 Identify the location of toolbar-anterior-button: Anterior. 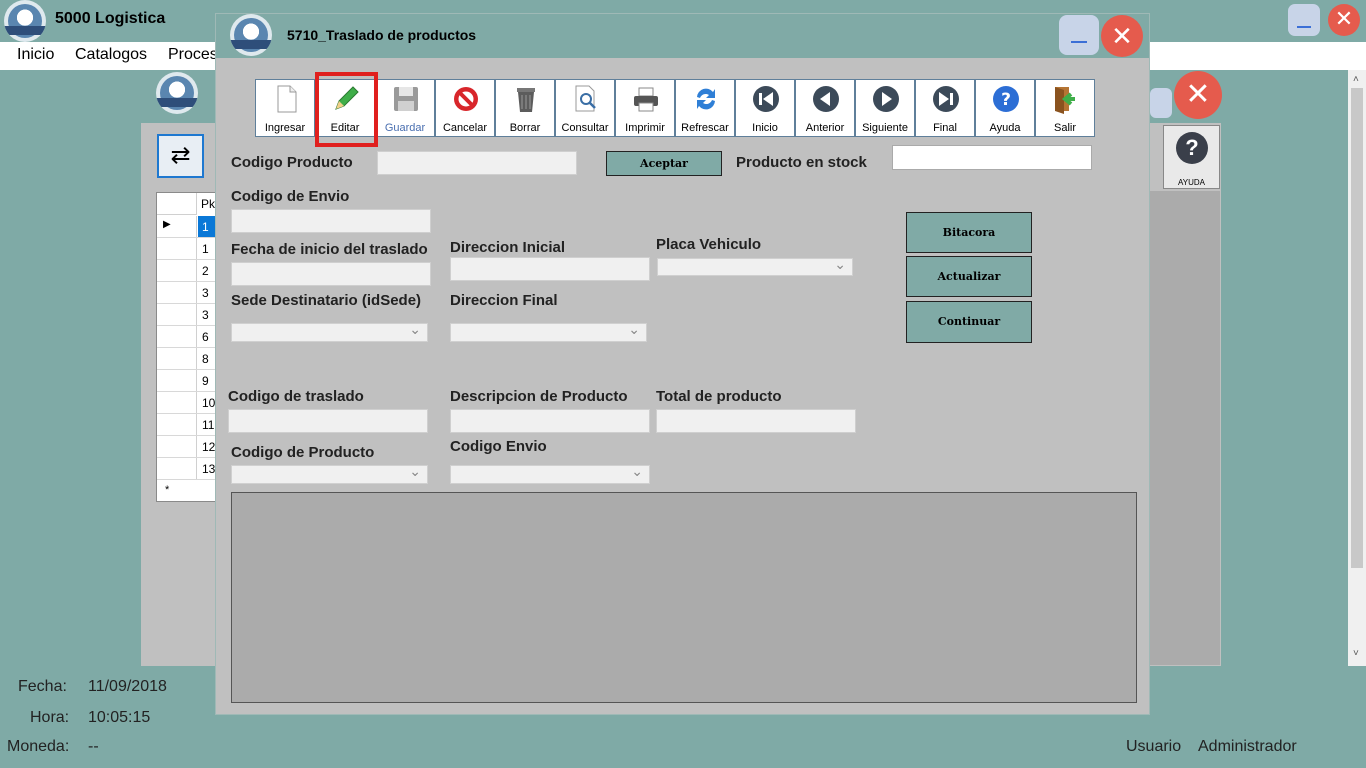
(825, 108).